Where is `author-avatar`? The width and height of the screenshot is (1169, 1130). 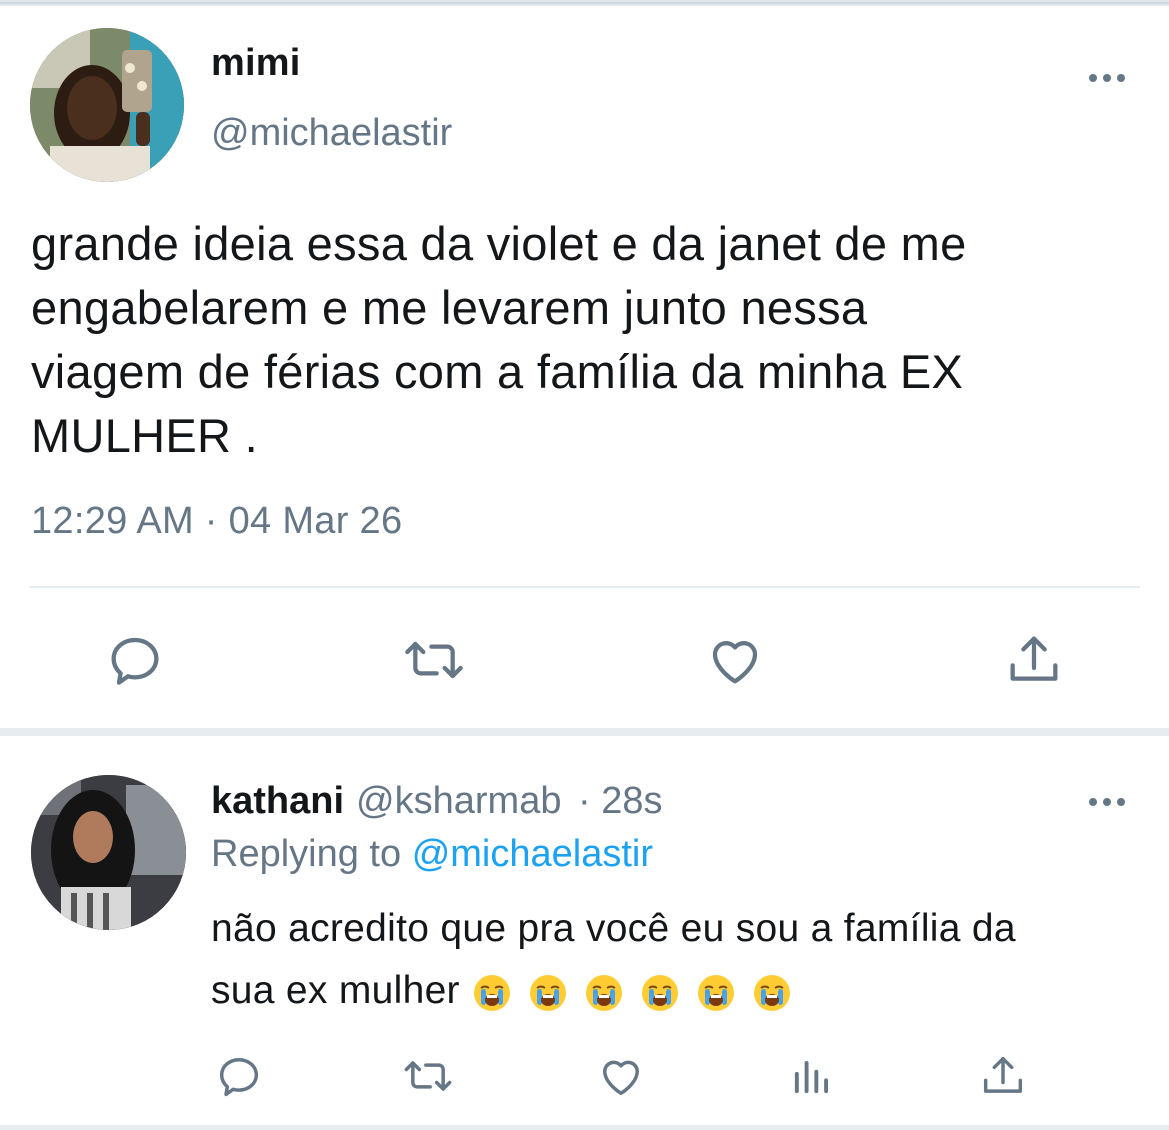 author-avatar is located at coordinates (107, 105).